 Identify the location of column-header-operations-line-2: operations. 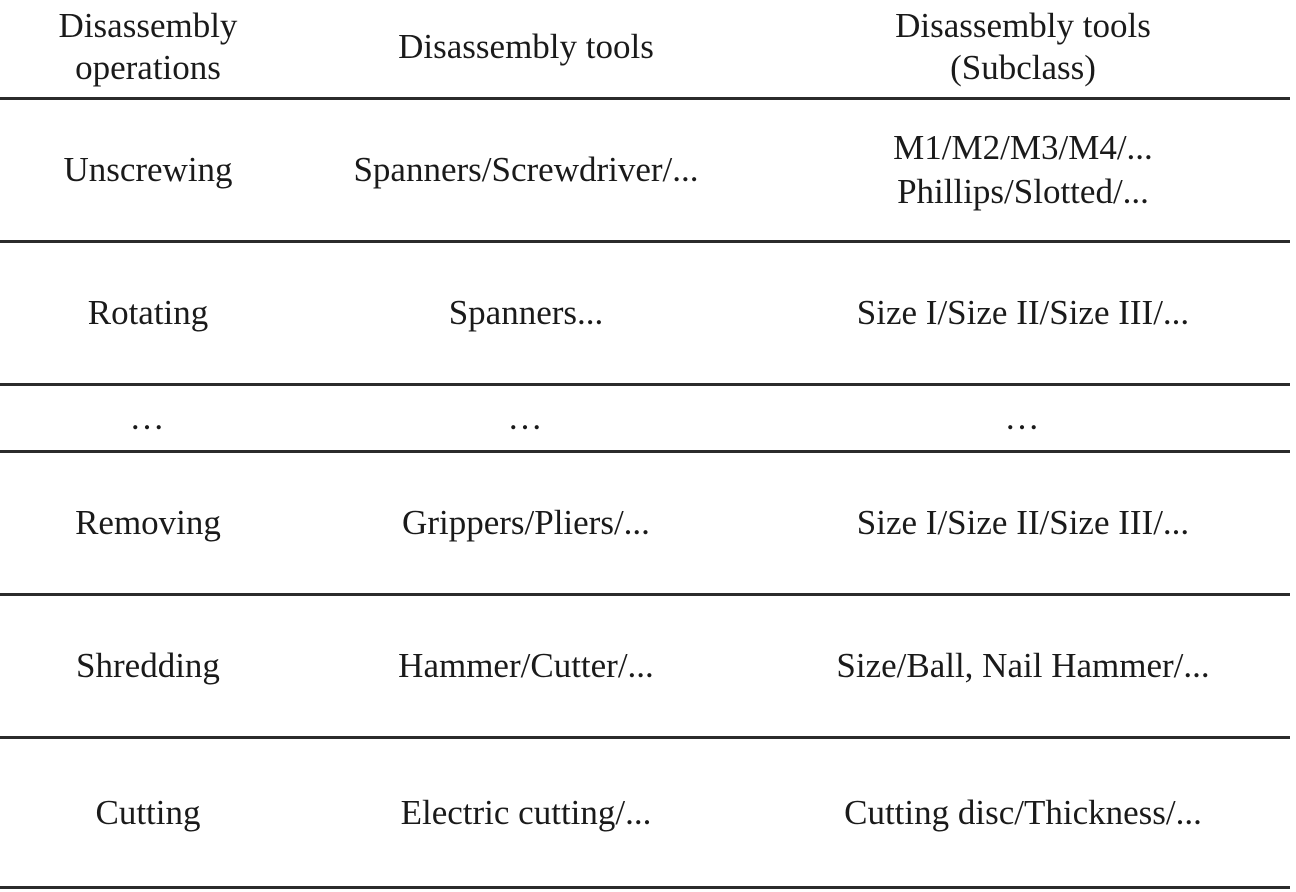
(148, 67).